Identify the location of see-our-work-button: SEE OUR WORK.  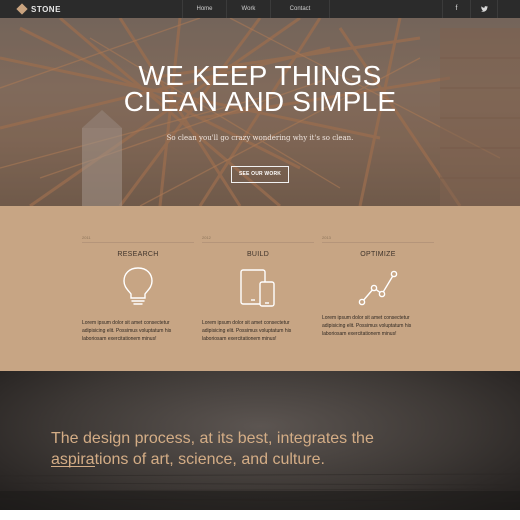
(260, 174).